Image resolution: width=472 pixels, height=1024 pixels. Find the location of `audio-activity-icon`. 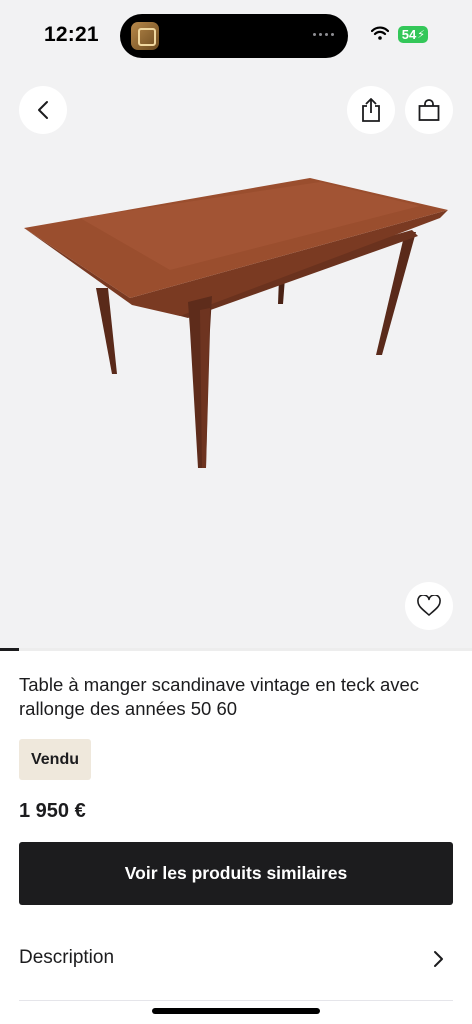

audio-activity-icon is located at coordinates (323, 34).